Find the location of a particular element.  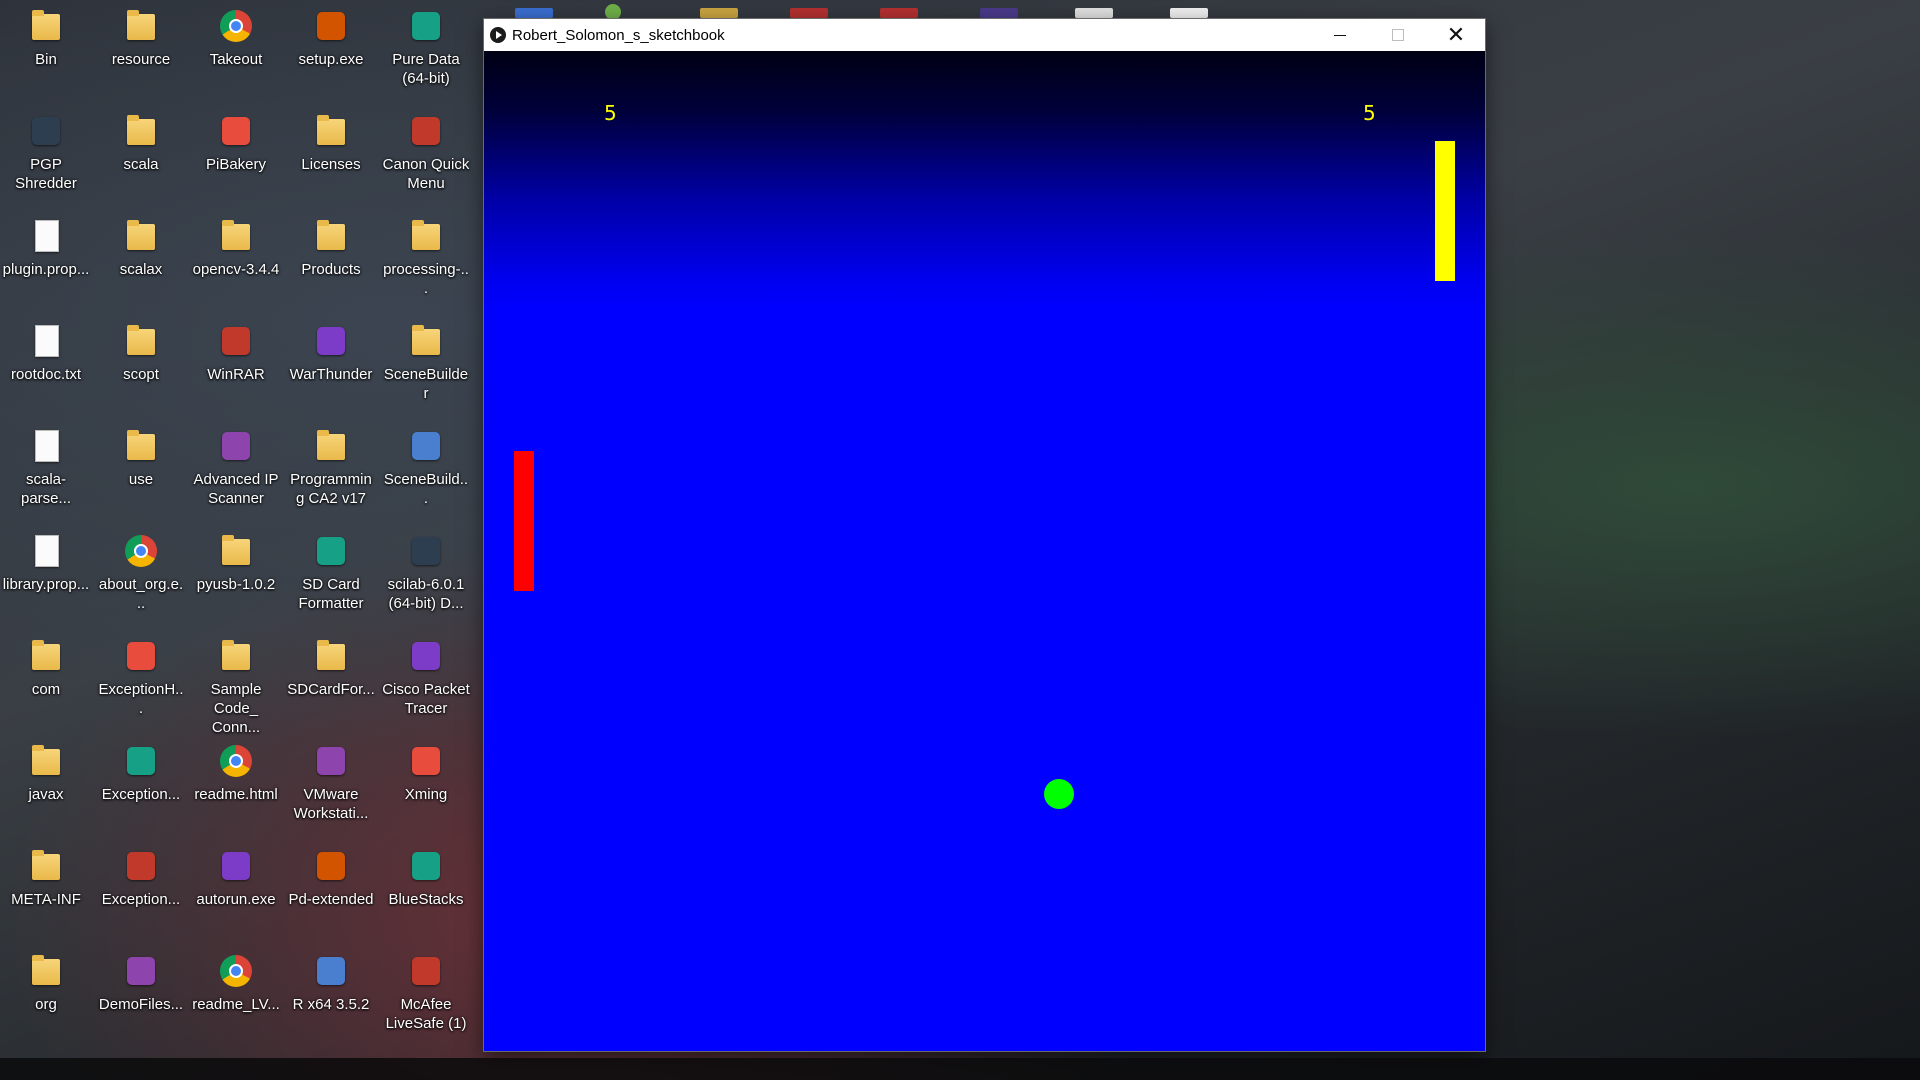

desktop-icon-18: WinRAR is located at coordinates (236, 365).